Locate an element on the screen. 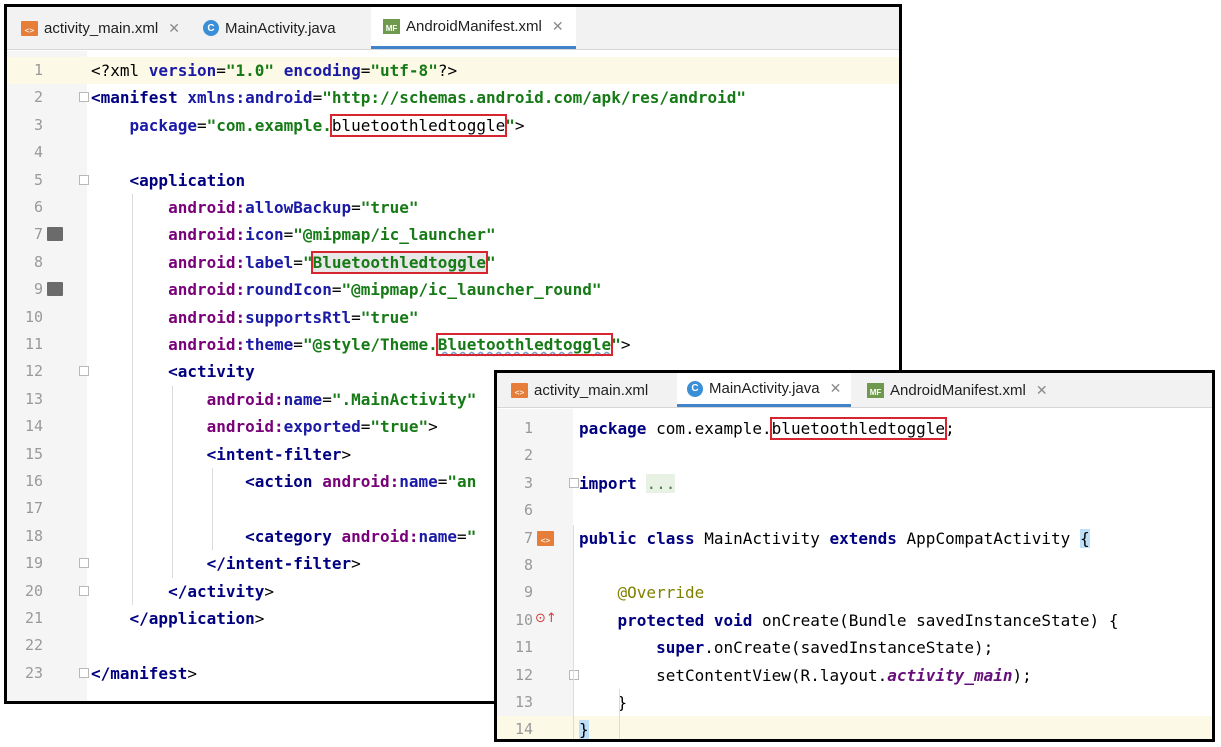 The image size is (1221, 747). line-number: 23 is located at coordinates (33, 672).